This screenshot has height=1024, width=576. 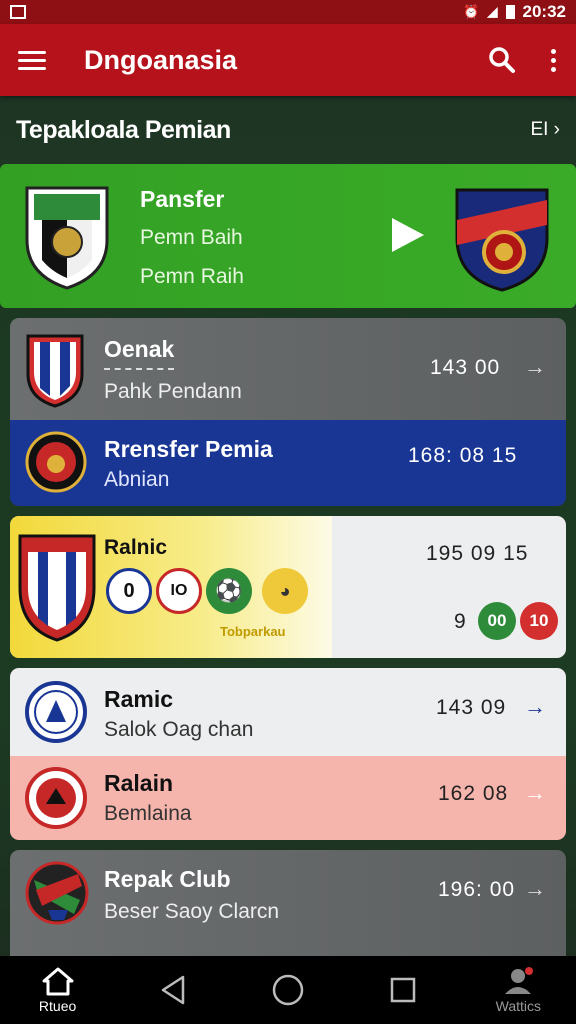 What do you see at coordinates (136, 547) in the screenshot?
I see `match-team-name: Ralnic` at bounding box center [136, 547].